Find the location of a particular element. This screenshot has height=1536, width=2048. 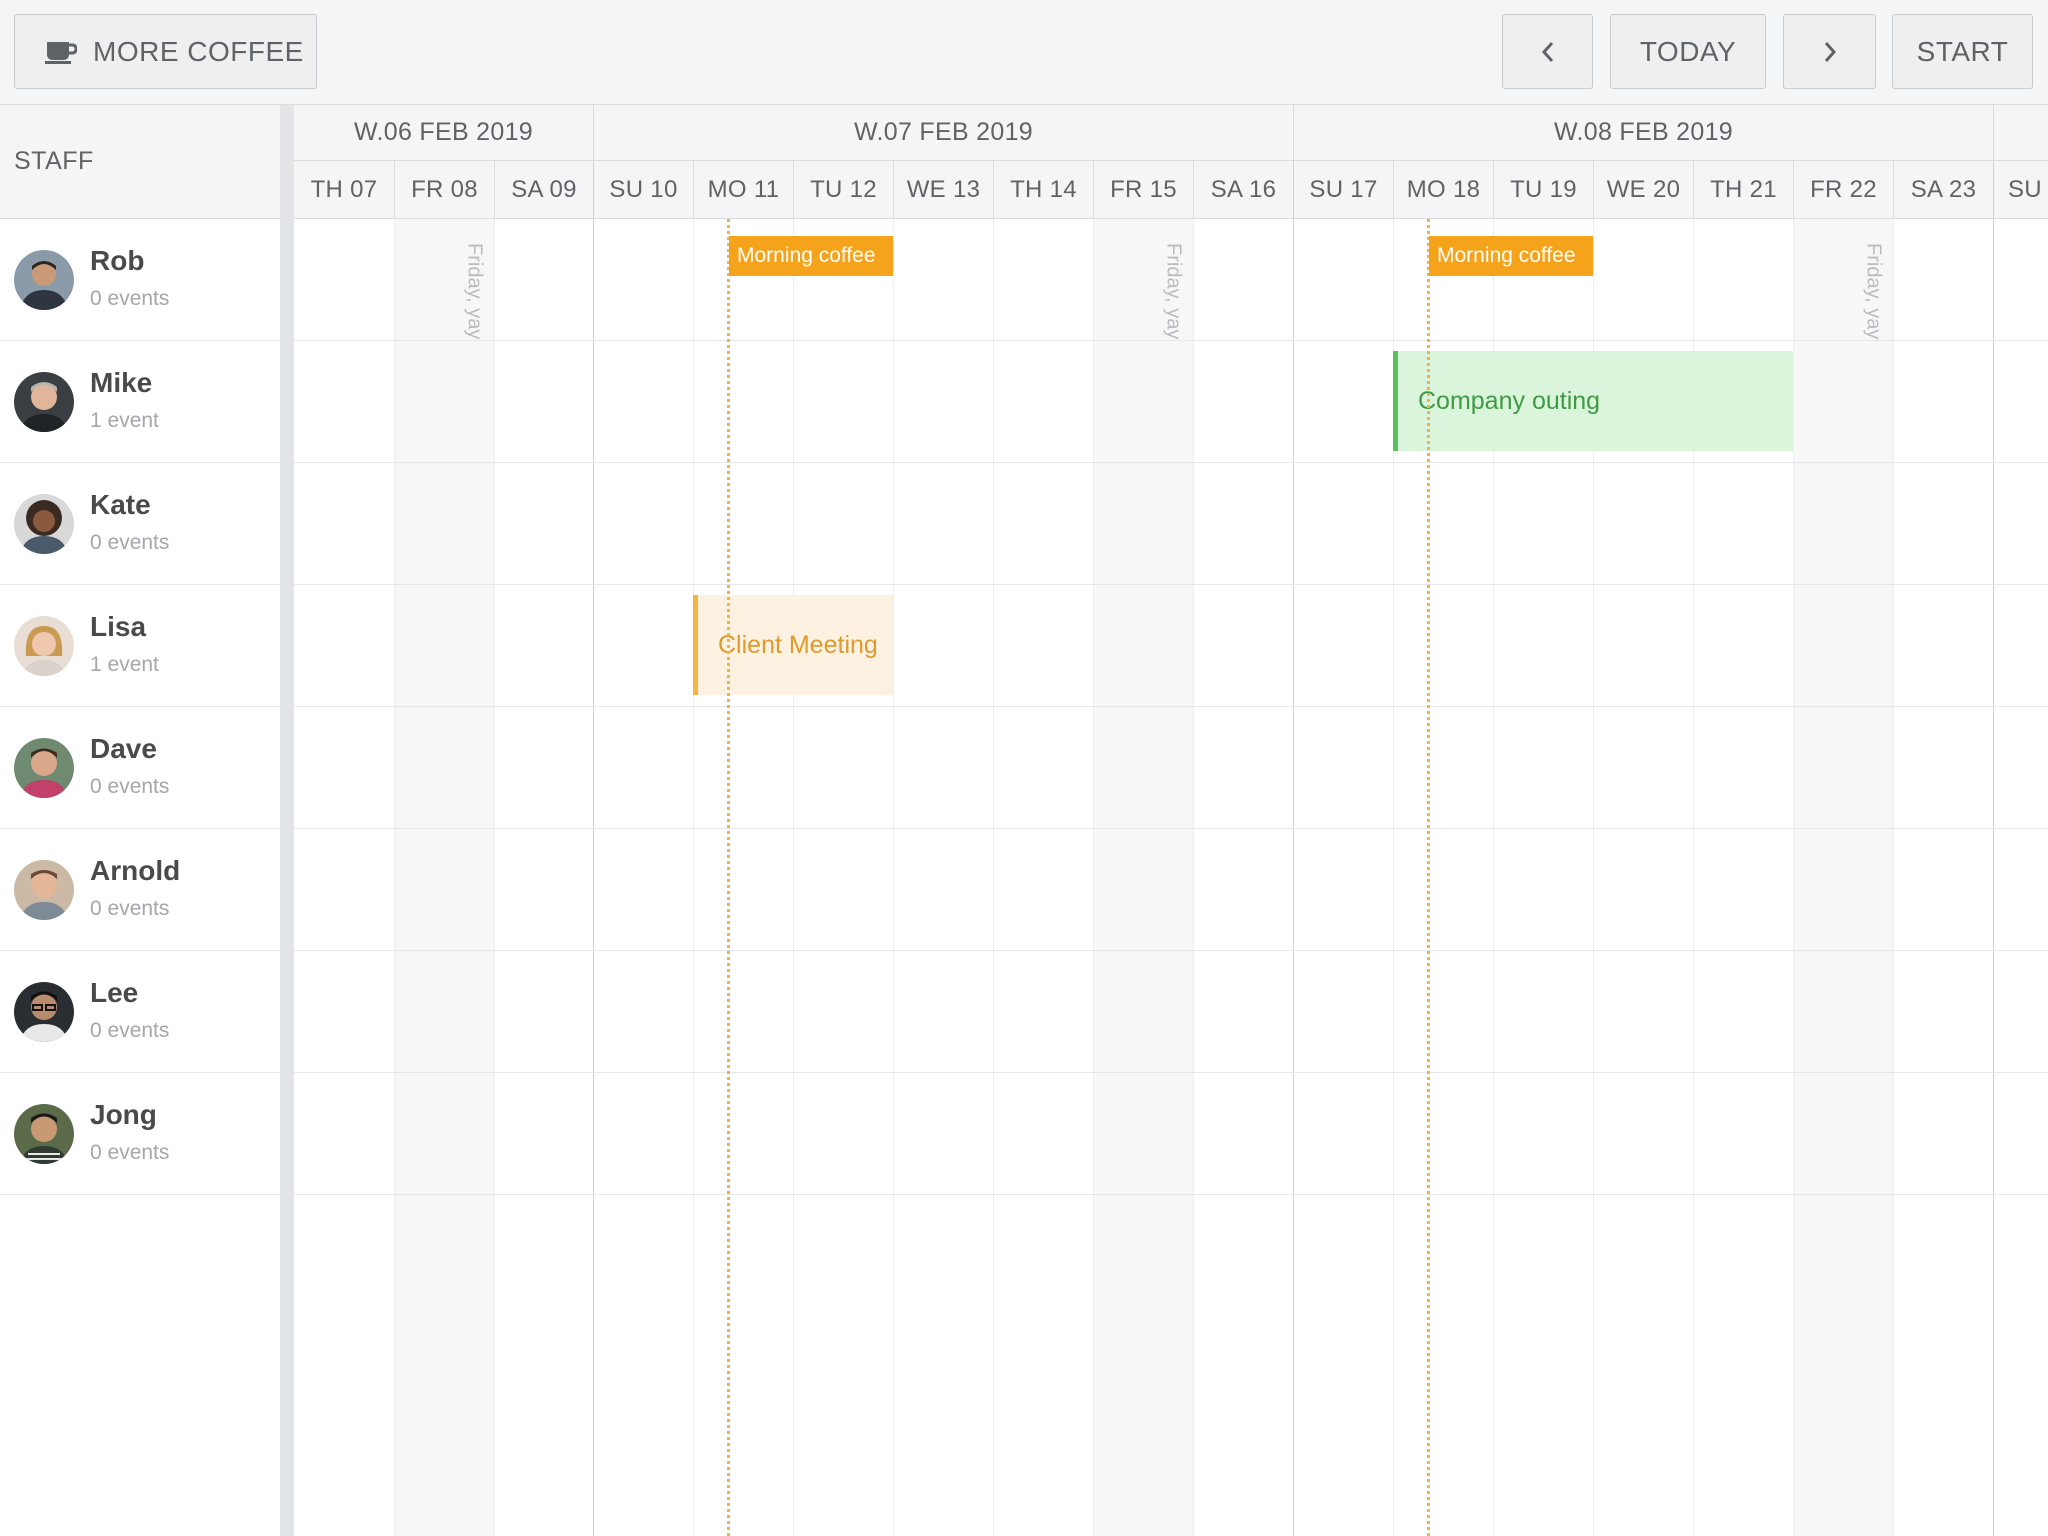

staff-row-dave: Dave 0 events is located at coordinates (140, 768).